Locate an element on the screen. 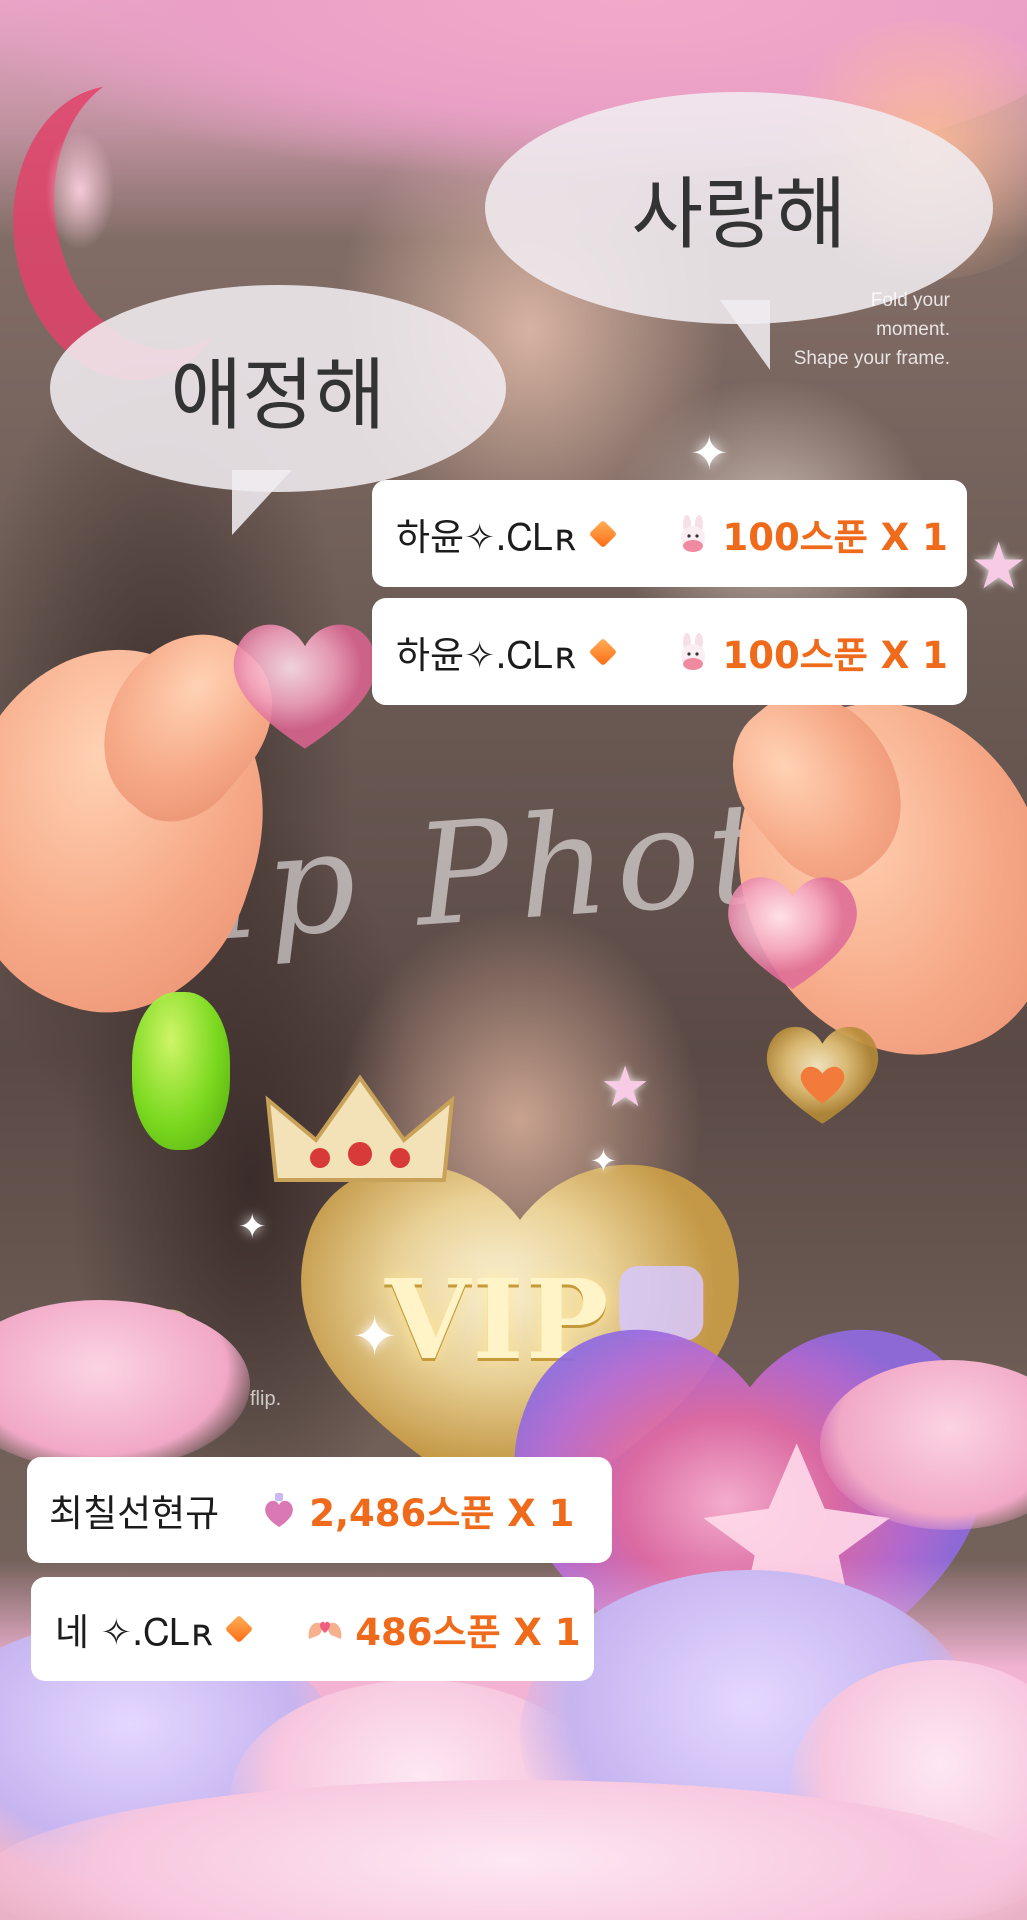  gift-amount: 486스푼 X 1 is located at coordinates (468, 1632).